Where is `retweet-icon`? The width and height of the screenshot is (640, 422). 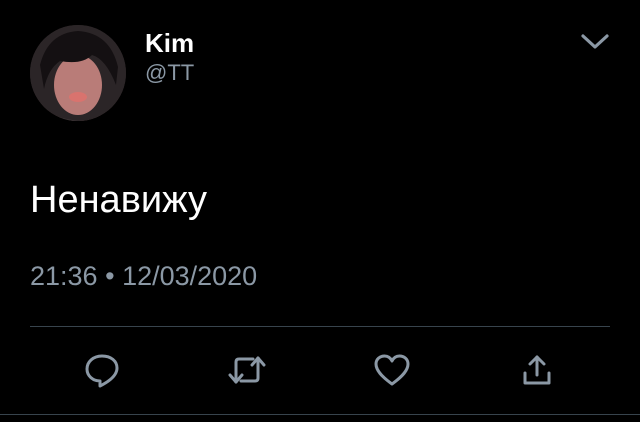
retweet-icon is located at coordinates (247, 370).